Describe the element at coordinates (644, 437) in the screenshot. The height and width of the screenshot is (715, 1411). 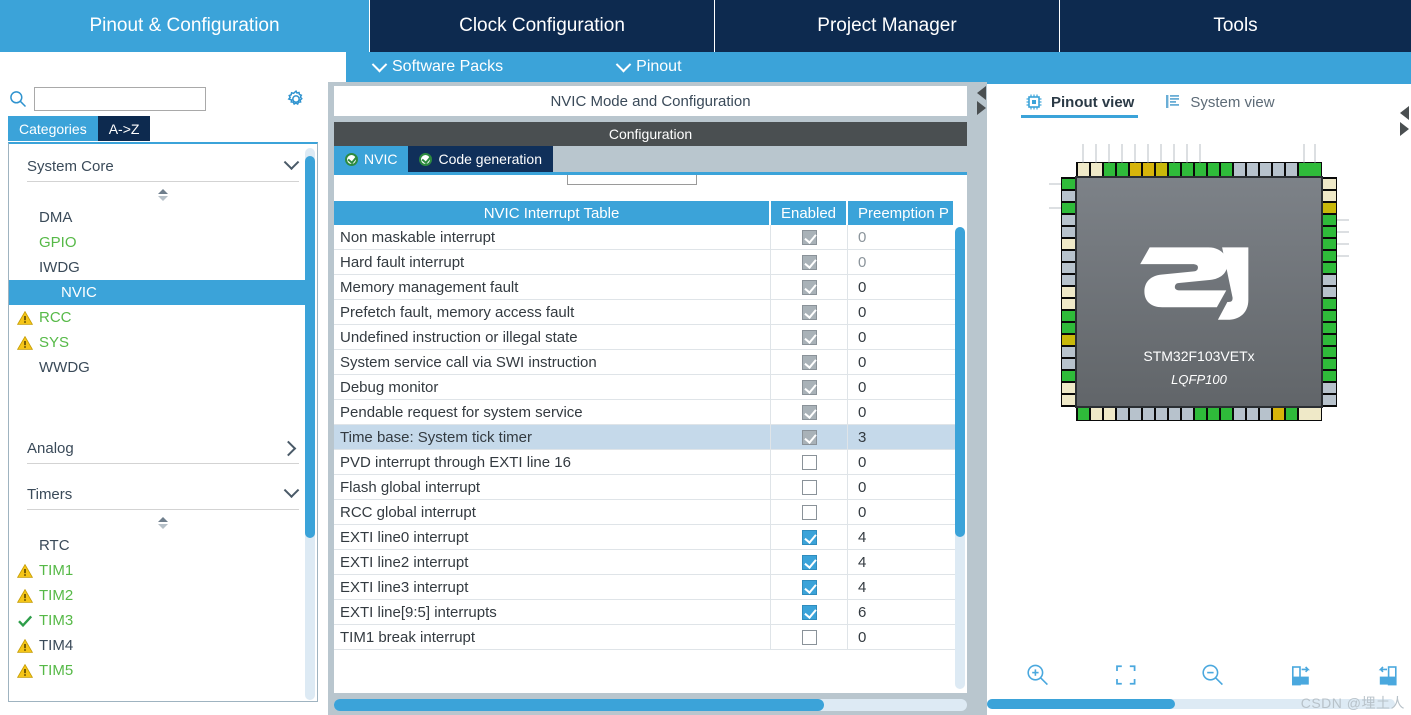
I see `table-row: Time base: System tick timer 3` at that location.